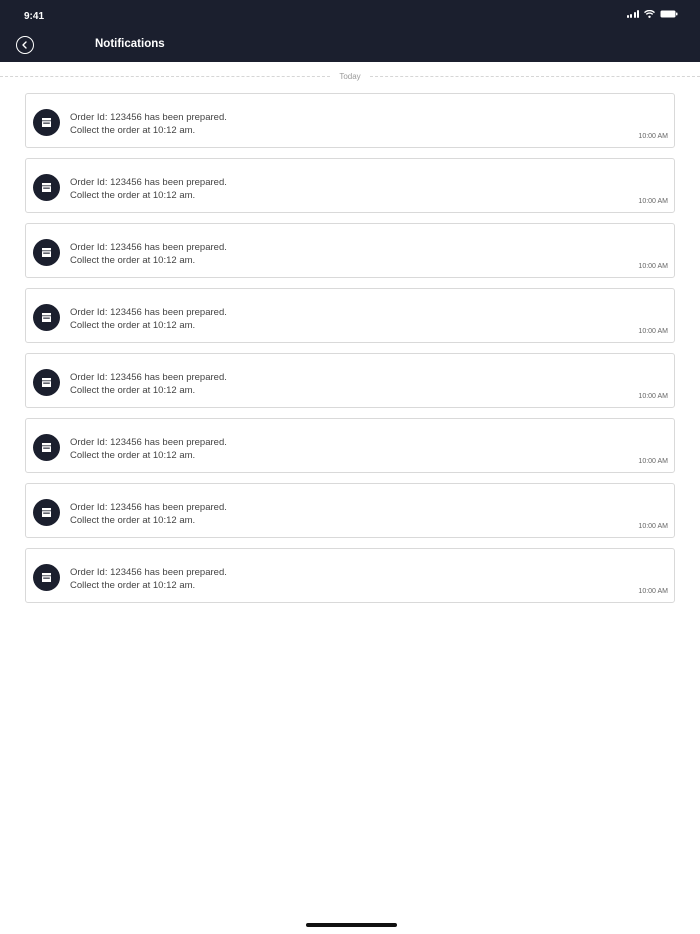 Image resolution: width=700 pixels, height=934 pixels. Describe the element at coordinates (535, 76) in the screenshot. I see `divider-line-right` at that location.